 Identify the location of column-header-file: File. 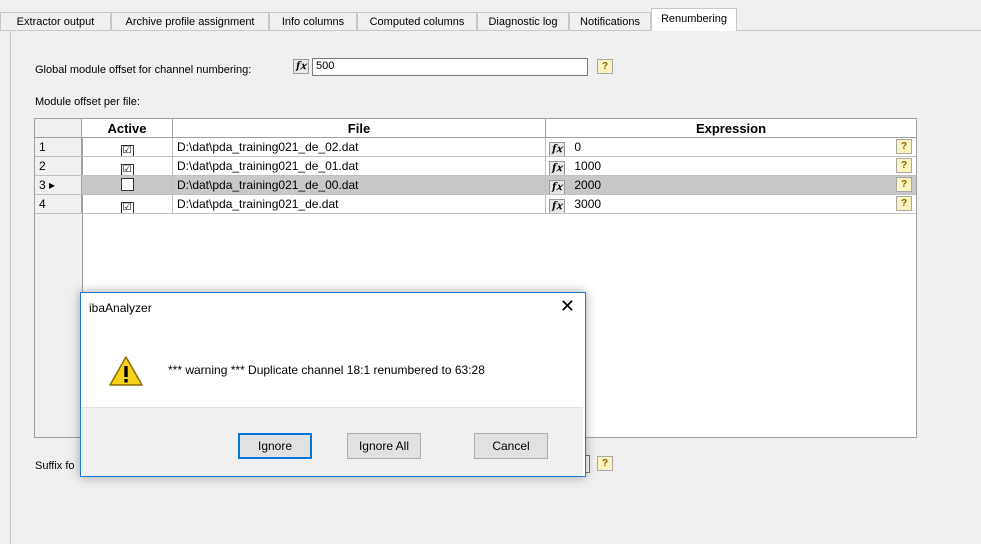
(359, 128).